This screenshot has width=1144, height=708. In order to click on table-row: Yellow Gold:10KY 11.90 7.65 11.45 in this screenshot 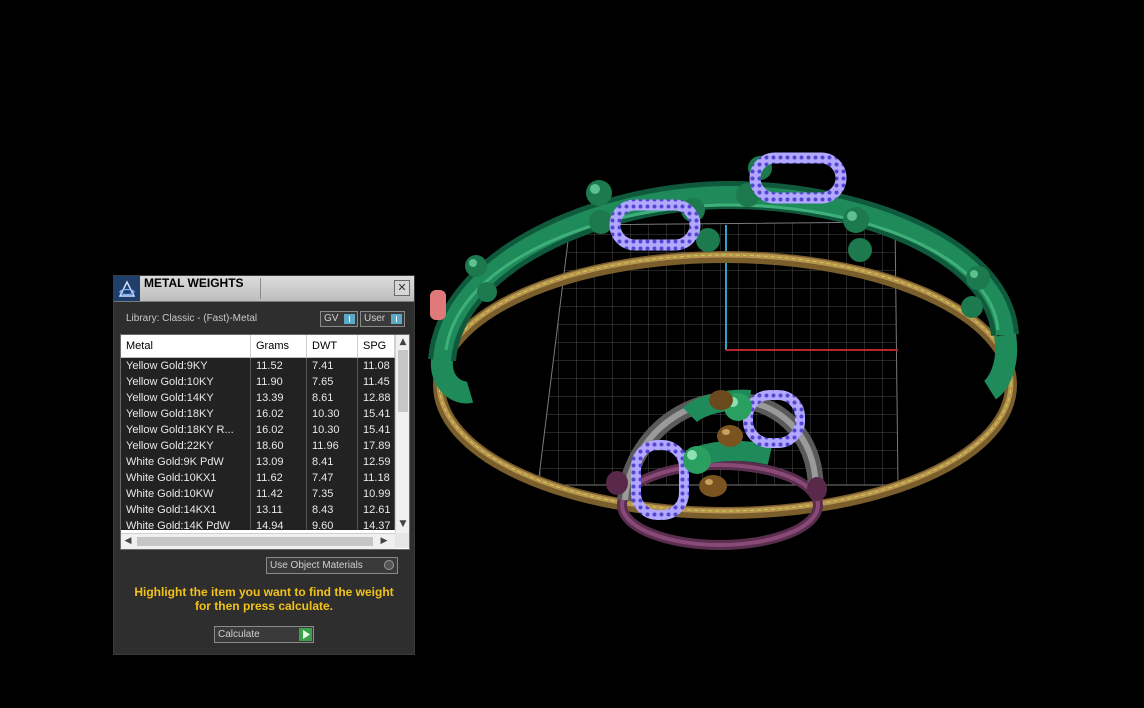, I will do `click(258, 382)`.